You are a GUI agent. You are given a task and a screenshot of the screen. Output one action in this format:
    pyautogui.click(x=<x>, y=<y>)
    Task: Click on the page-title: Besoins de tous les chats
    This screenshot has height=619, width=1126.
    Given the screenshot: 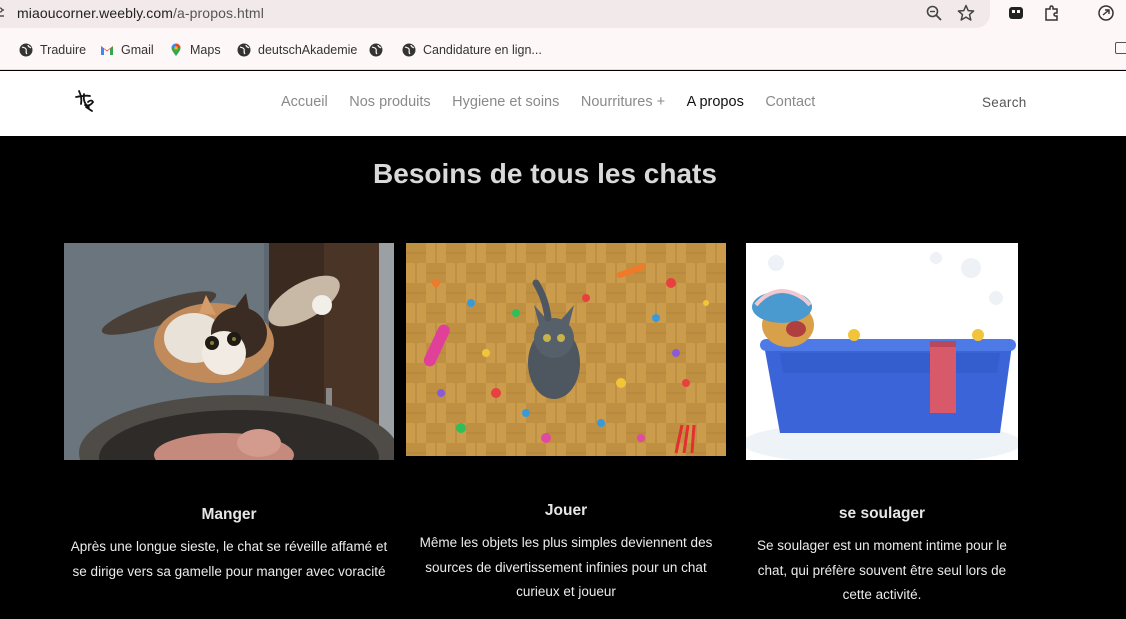 What is the action you would take?
    pyautogui.click(x=545, y=173)
    